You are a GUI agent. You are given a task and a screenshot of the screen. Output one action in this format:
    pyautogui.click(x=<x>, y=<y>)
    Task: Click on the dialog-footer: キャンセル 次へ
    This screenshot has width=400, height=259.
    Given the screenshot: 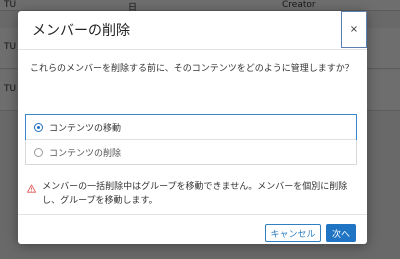 What is the action you would take?
    pyautogui.click(x=192, y=229)
    